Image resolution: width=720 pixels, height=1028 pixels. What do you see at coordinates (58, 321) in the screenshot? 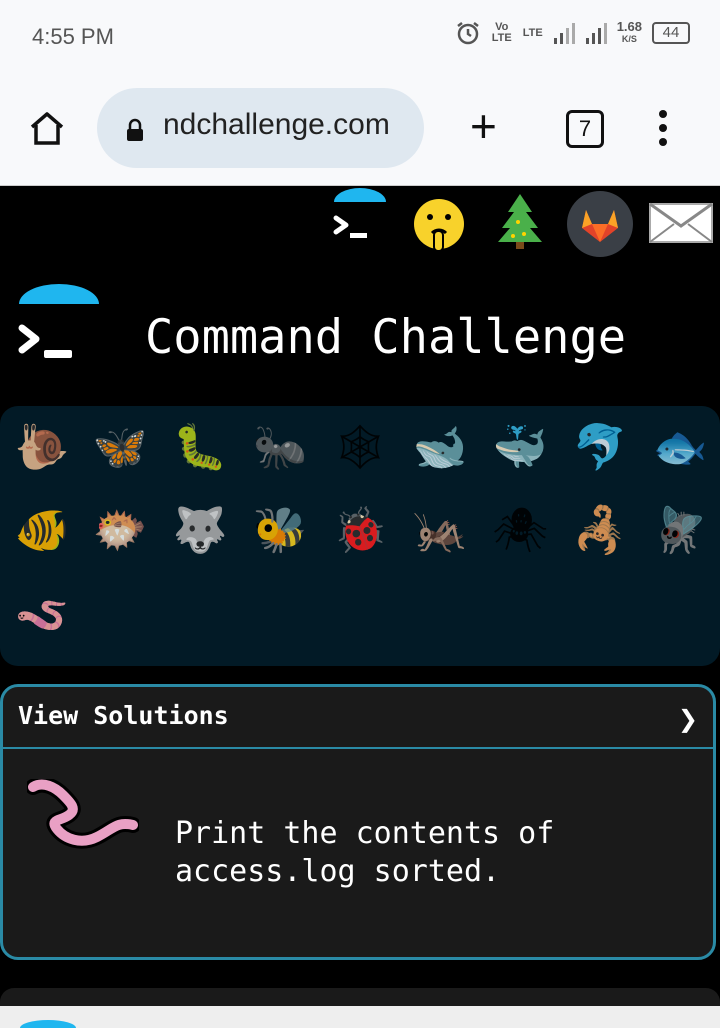
I see `terminal-logo-icon` at bounding box center [58, 321].